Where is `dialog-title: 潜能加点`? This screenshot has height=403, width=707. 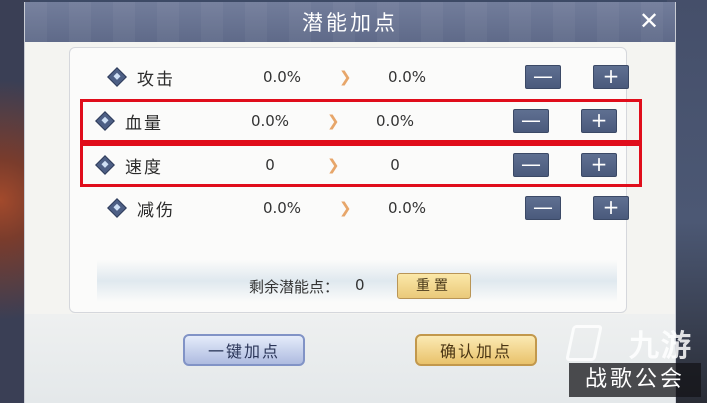
dialog-title: 潜能加点 is located at coordinates (350, 23).